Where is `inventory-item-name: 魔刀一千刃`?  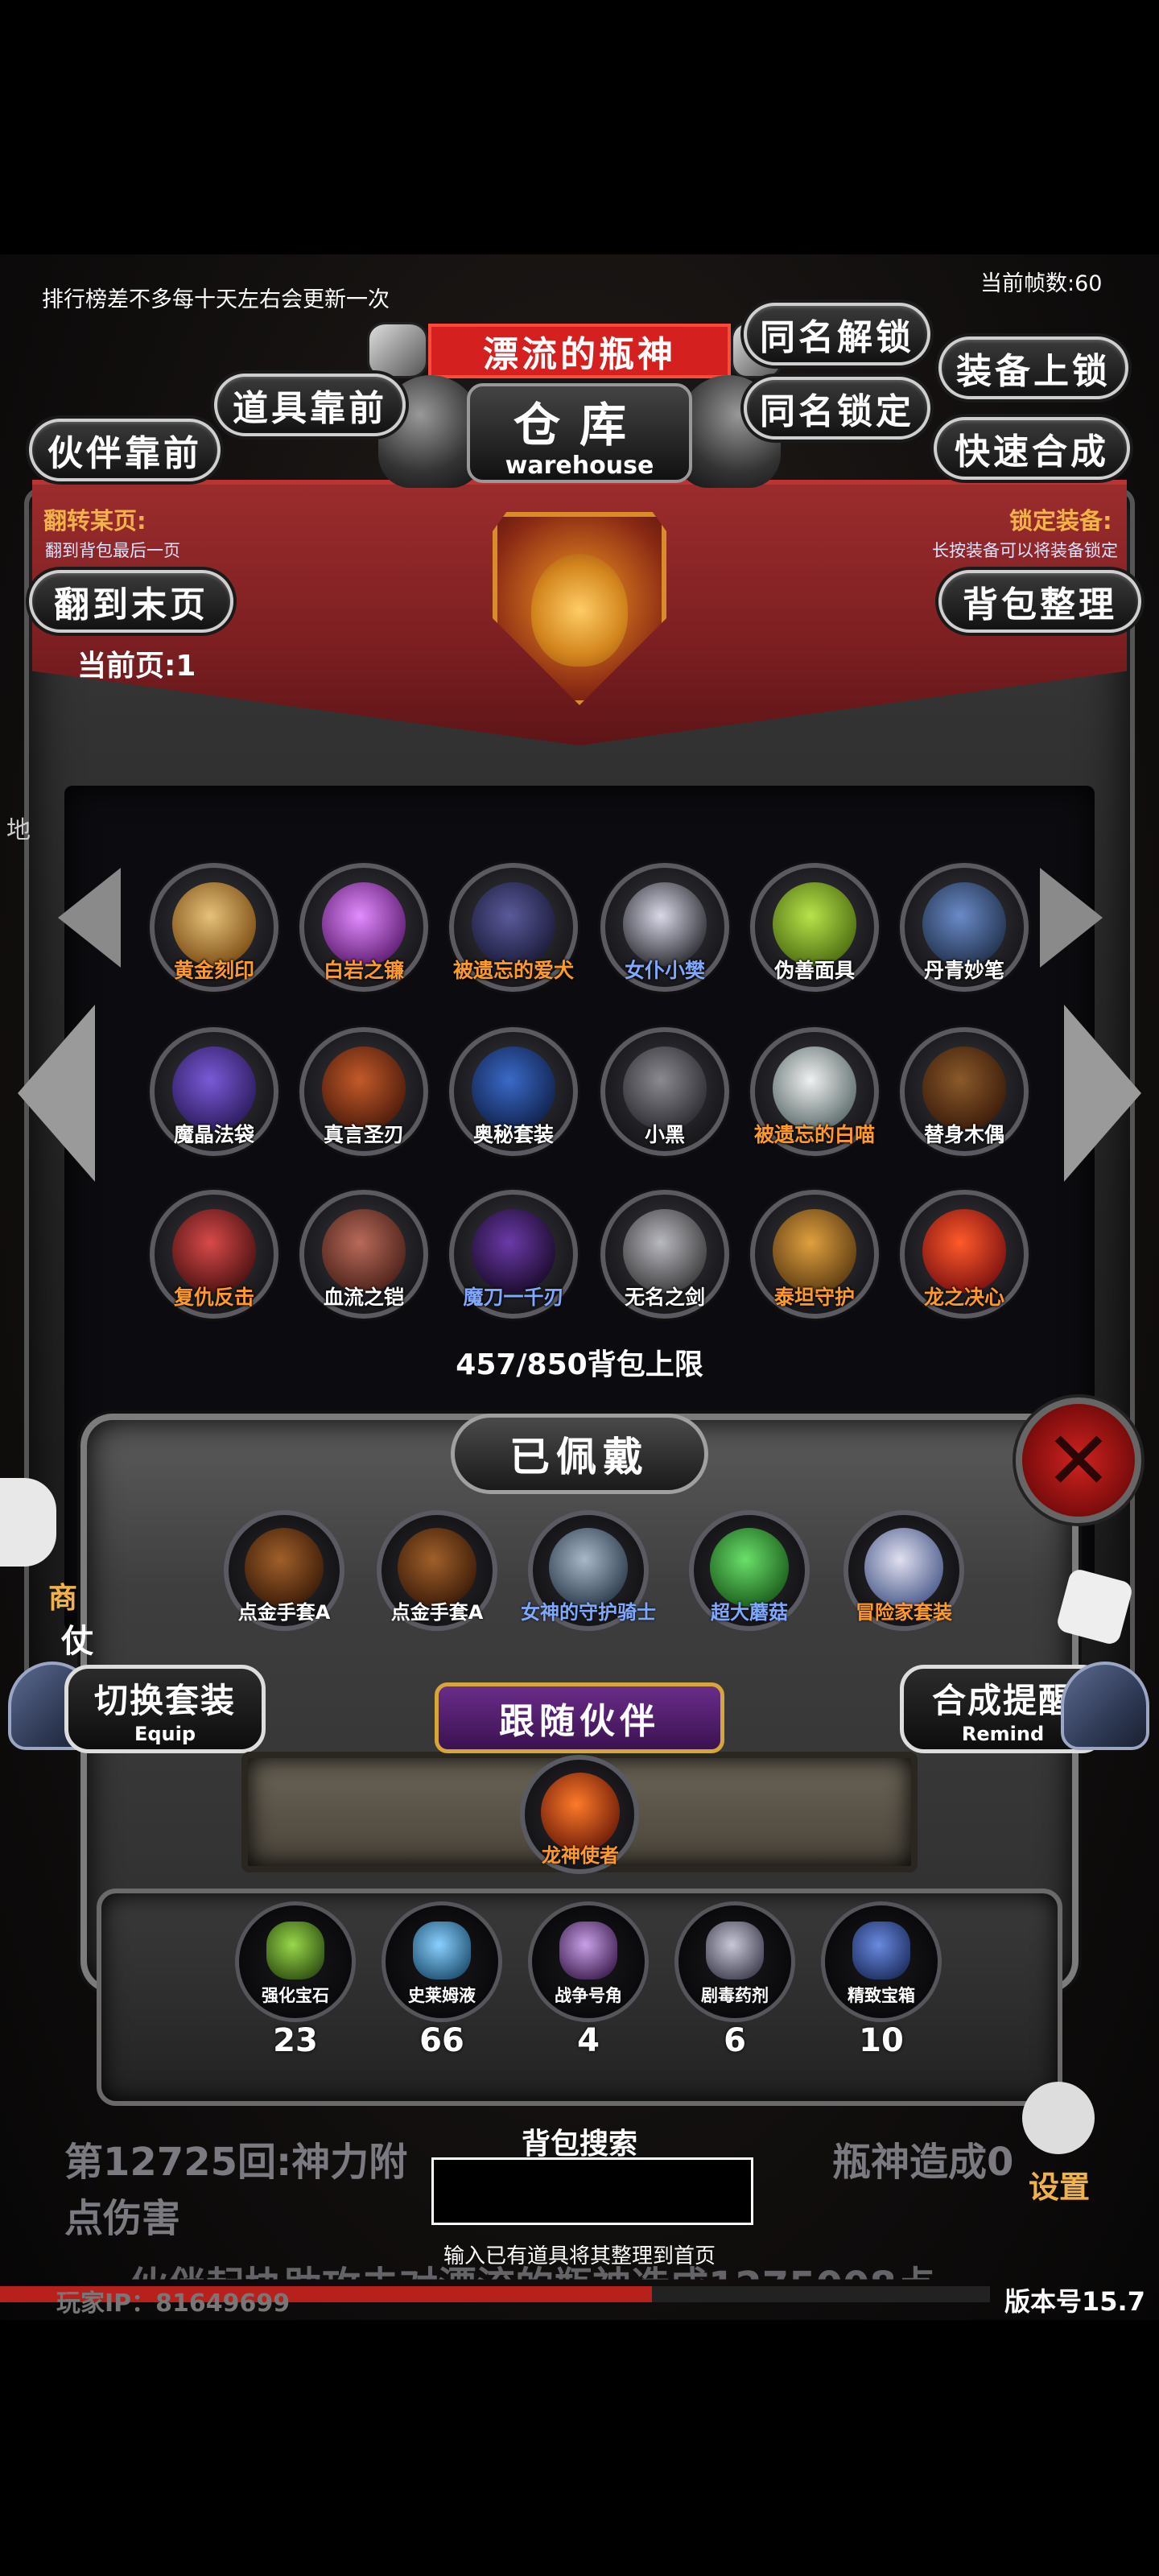 inventory-item-name: 魔刀一千刃 is located at coordinates (513, 1297).